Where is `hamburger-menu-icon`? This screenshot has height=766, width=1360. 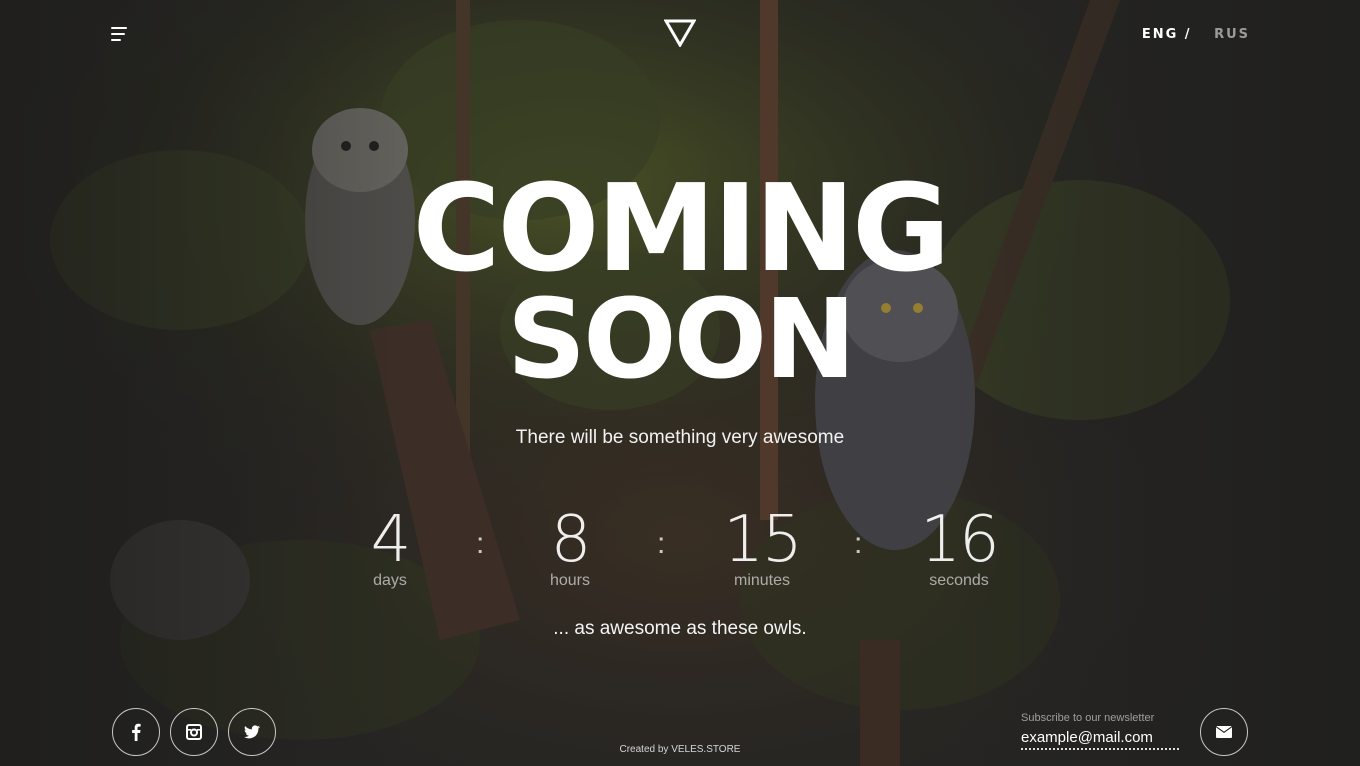
hamburger-menu-icon is located at coordinates (120, 34).